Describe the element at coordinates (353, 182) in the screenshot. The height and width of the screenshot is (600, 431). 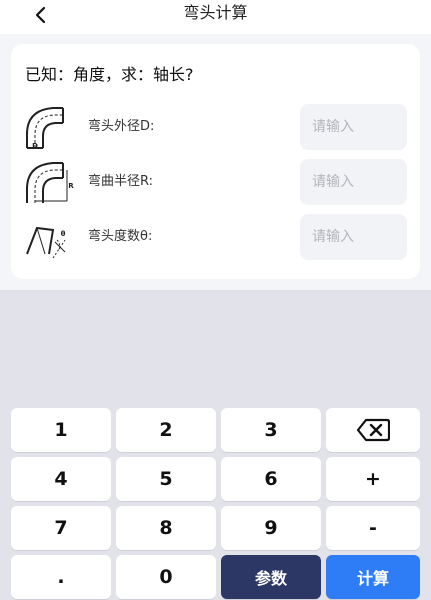
I see `bend-radius-input` at that location.